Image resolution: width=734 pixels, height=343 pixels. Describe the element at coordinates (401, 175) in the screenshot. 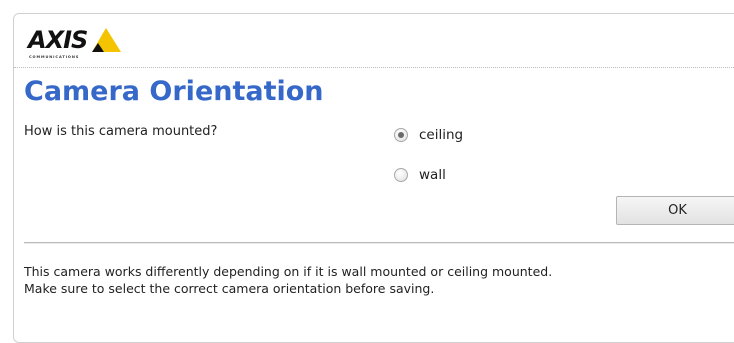

I see `radio-wall` at that location.